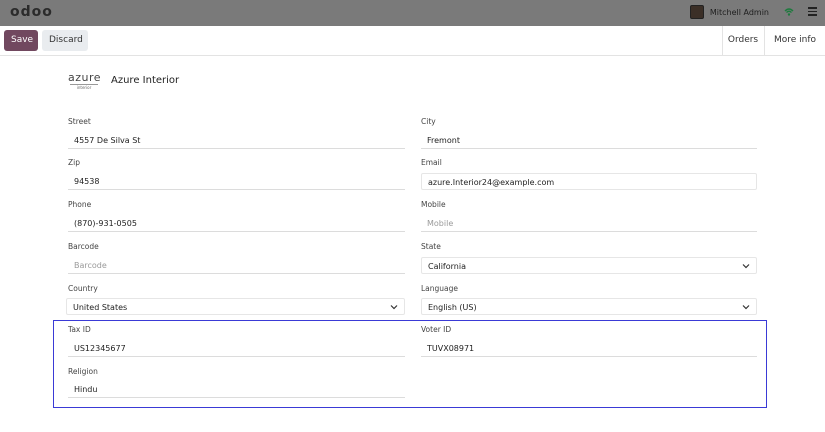 This screenshot has height=432, width=825. What do you see at coordinates (65, 40) in the screenshot?
I see `discard-button: Discard` at bounding box center [65, 40].